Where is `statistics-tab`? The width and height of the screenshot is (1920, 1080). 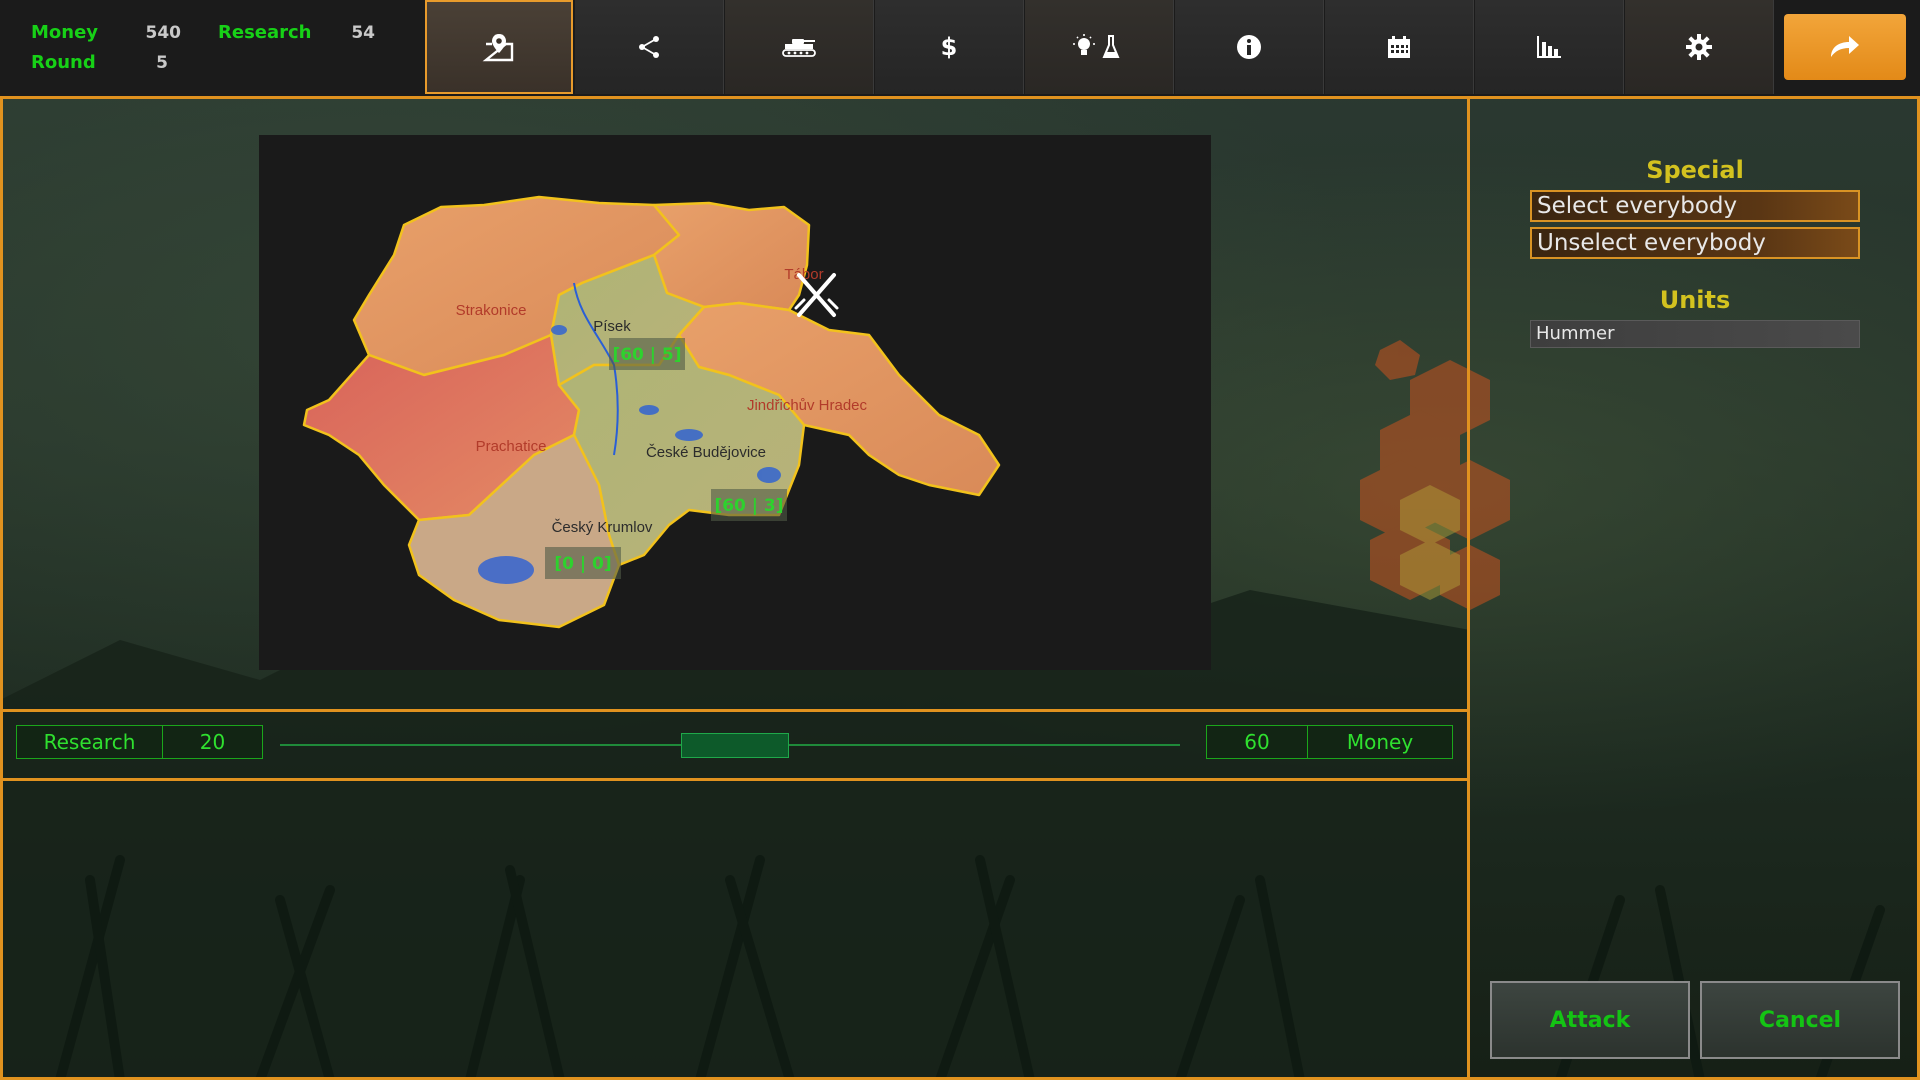 statistics-tab is located at coordinates (1549, 47).